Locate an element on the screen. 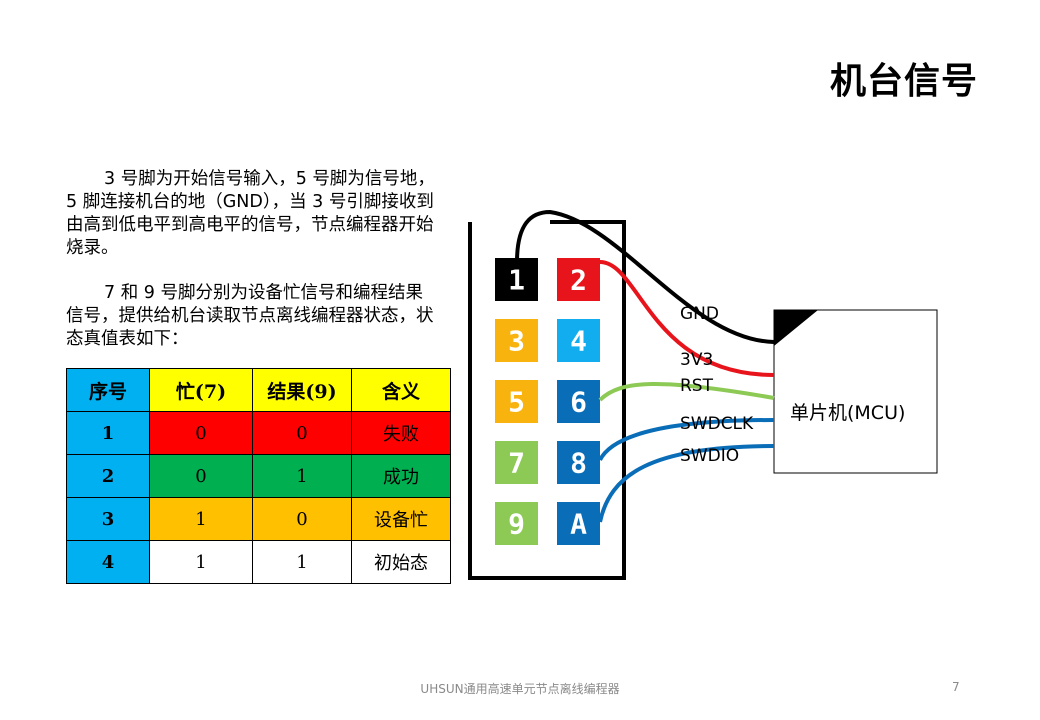 Image resolution: width=1040 pixels, height=720 pixels. connector-pin-label: 7 is located at coordinates (516, 463).